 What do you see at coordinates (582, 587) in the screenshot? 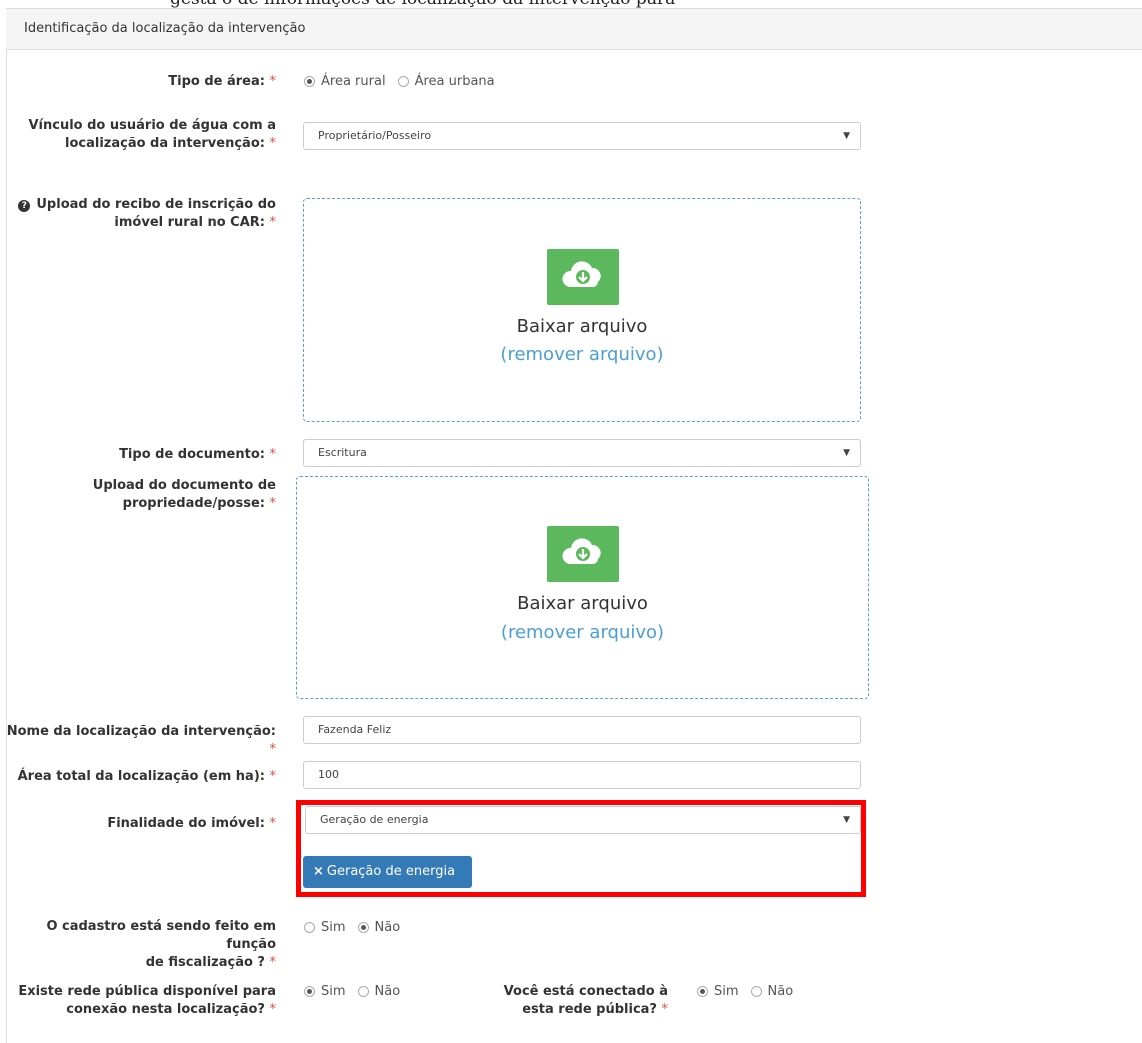
I see `upload-propriedade-dropzone: Baixar arquivo (remover arquivo)` at bounding box center [582, 587].